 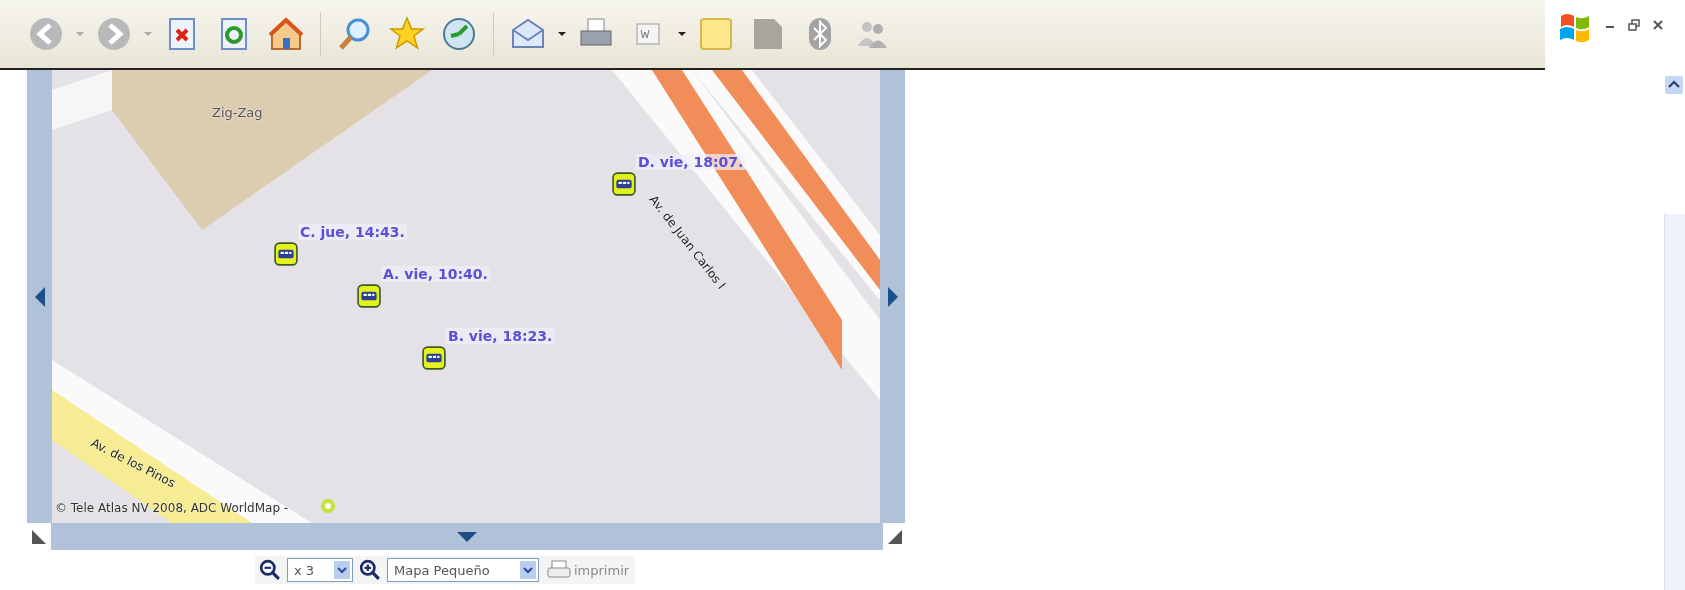 What do you see at coordinates (559, 570) in the screenshot?
I see `printer-icon` at bounding box center [559, 570].